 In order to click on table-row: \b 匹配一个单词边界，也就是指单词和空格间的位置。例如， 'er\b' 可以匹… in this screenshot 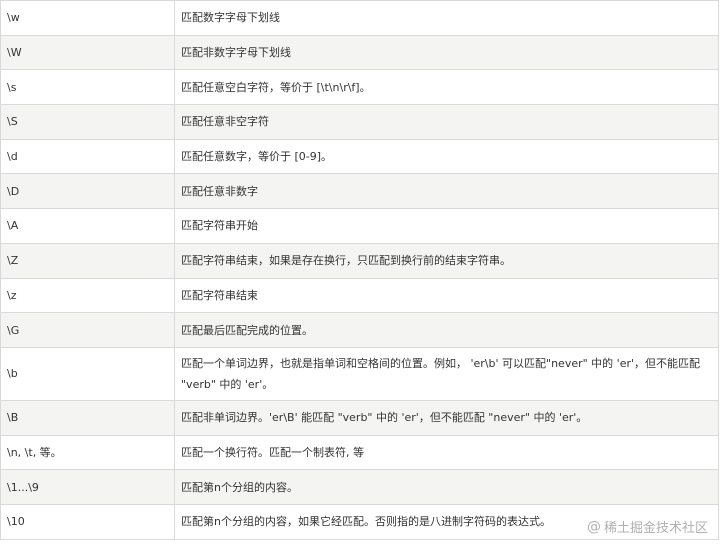, I will do `click(359, 373)`.